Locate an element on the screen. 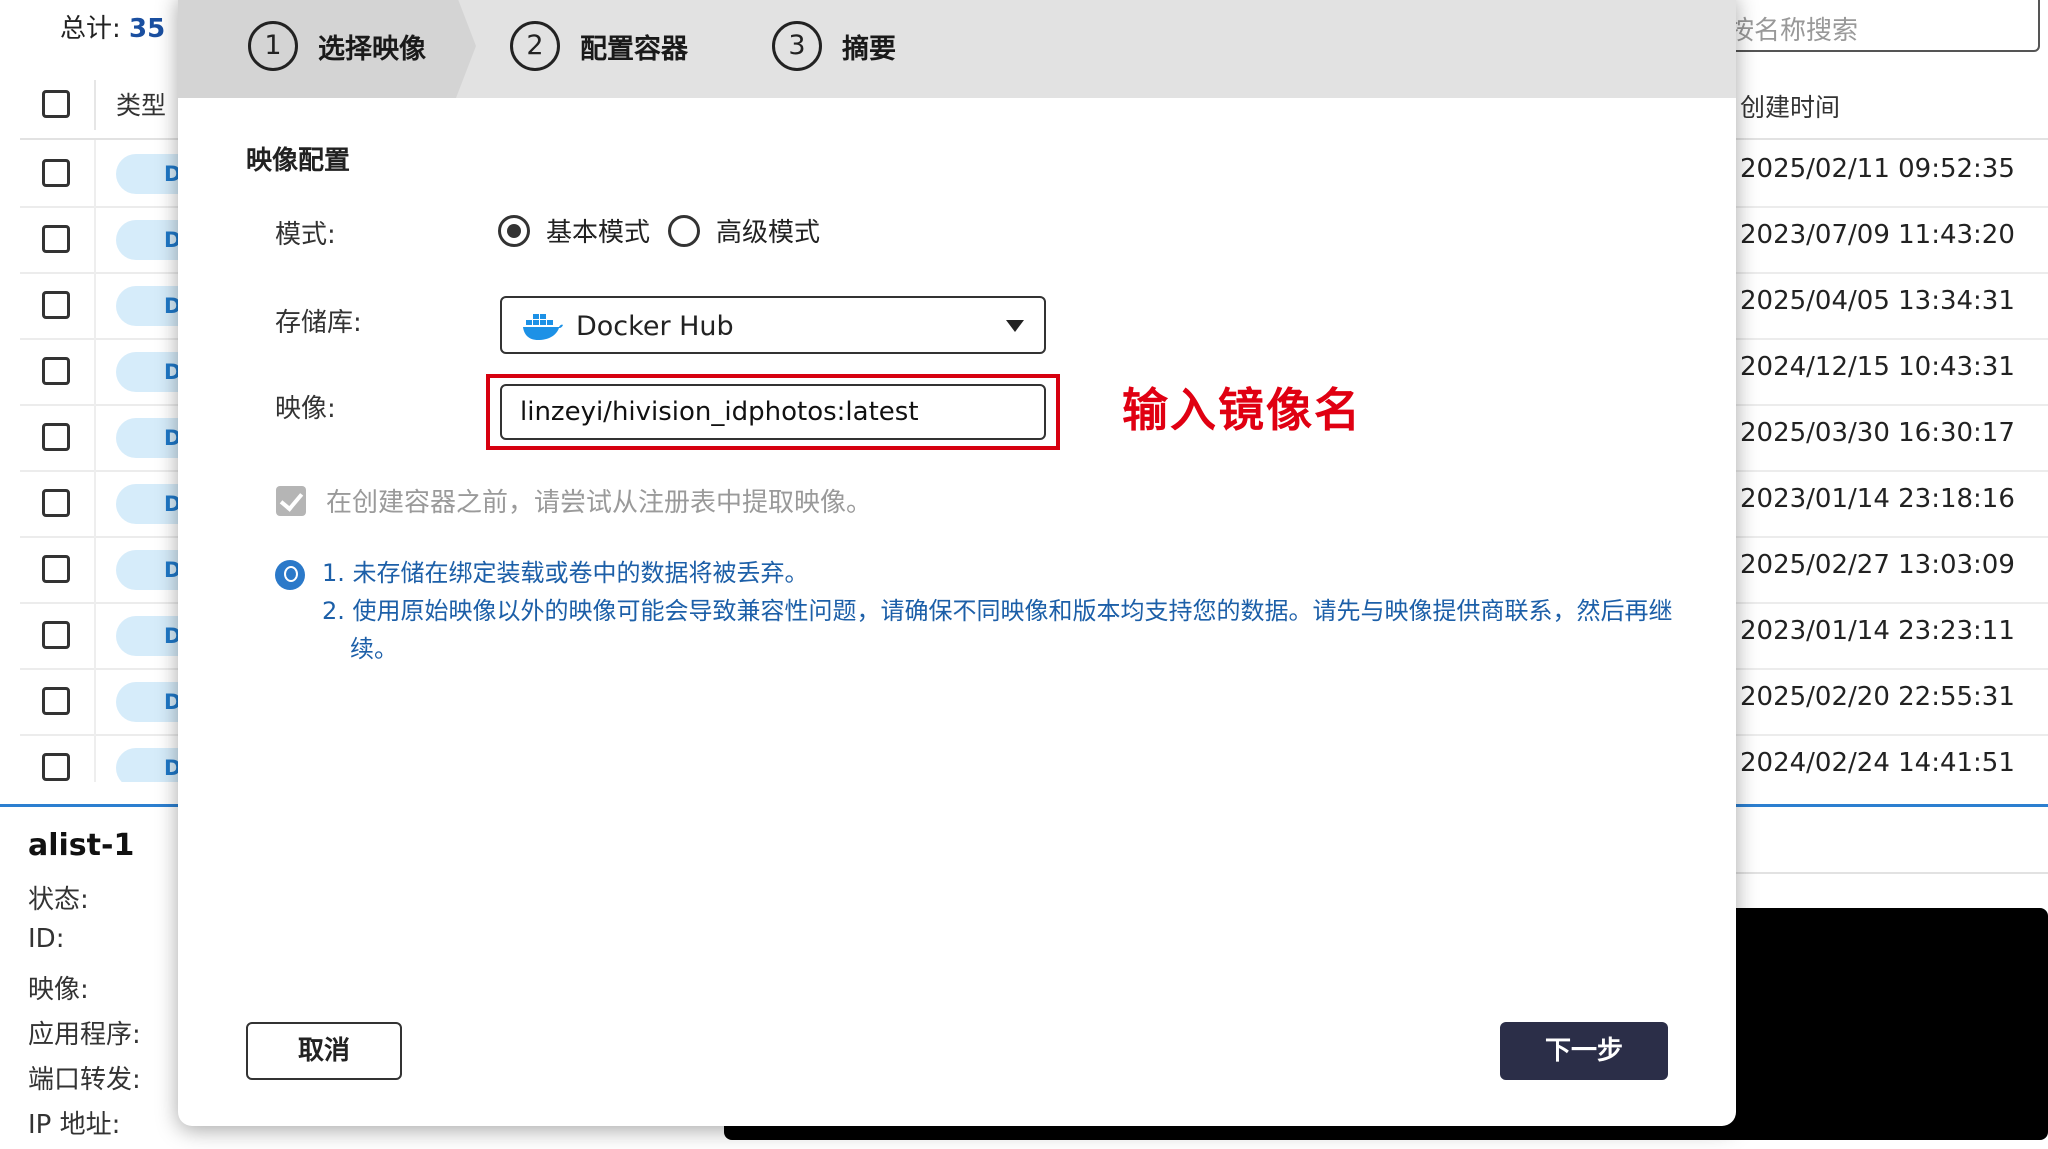  select-all-checkbox is located at coordinates (56, 104).